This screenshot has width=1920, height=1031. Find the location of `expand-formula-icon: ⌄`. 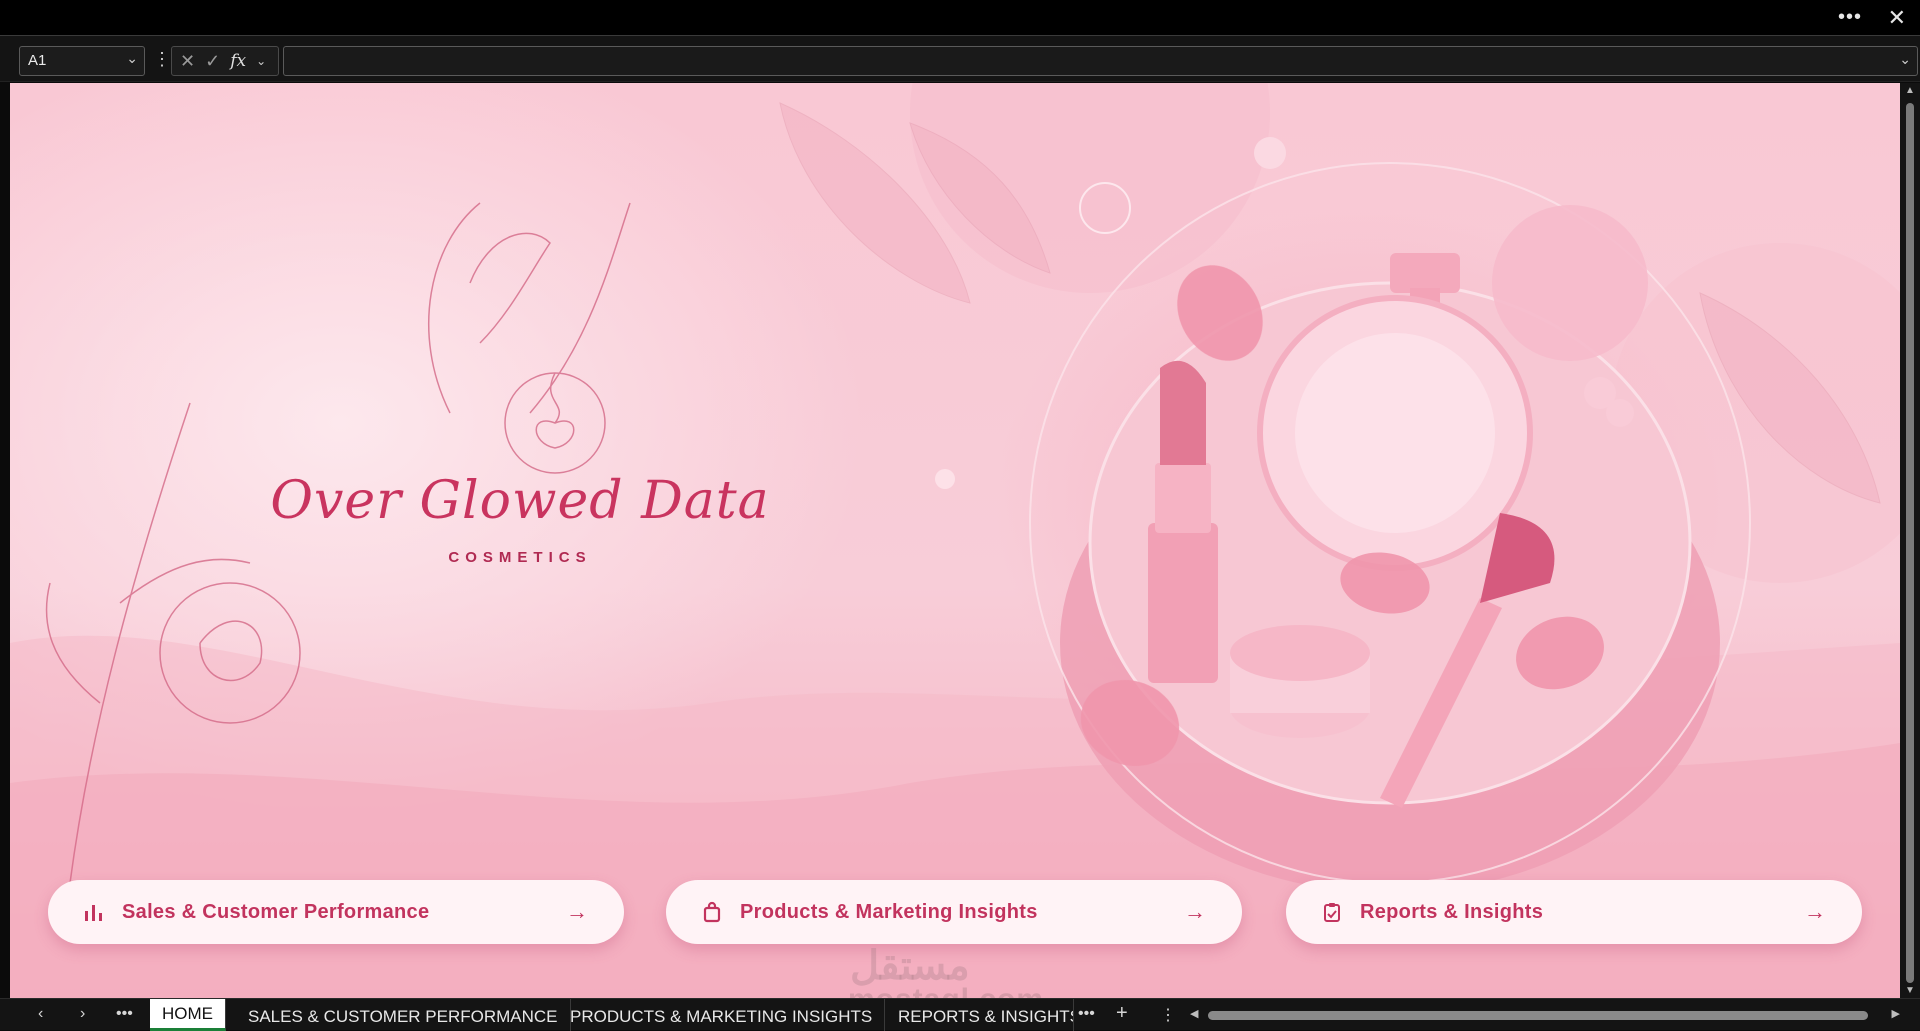

expand-formula-icon: ⌄ is located at coordinates (1905, 59).